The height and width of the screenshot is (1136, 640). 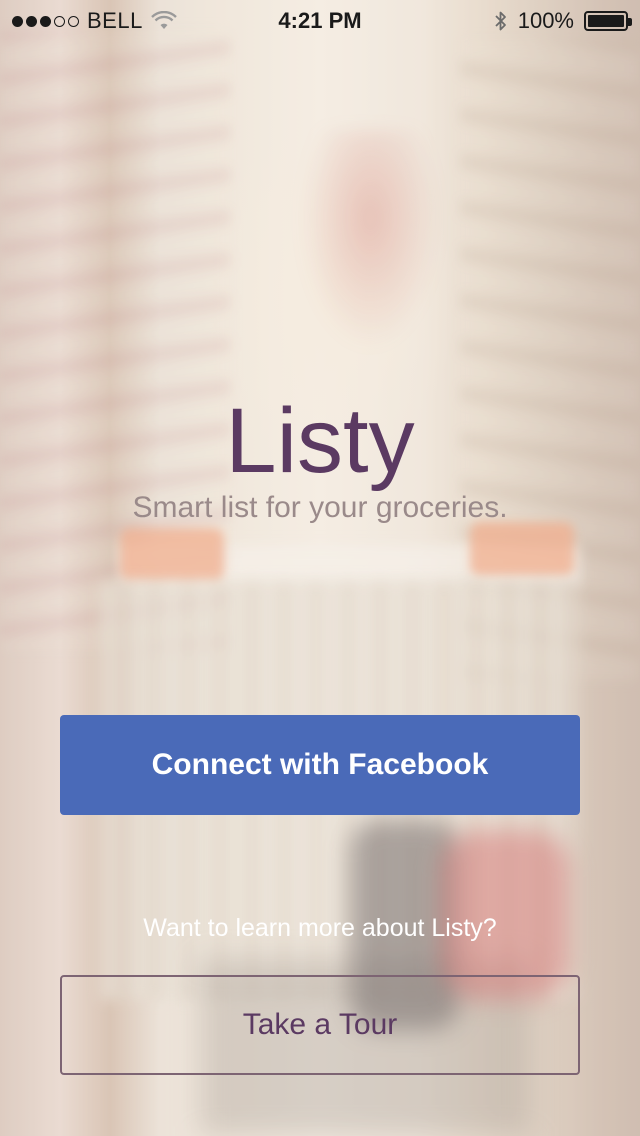 What do you see at coordinates (320, 20) in the screenshot?
I see `status-bar: BELL 4:21 PM 100%` at bounding box center [320, 20].